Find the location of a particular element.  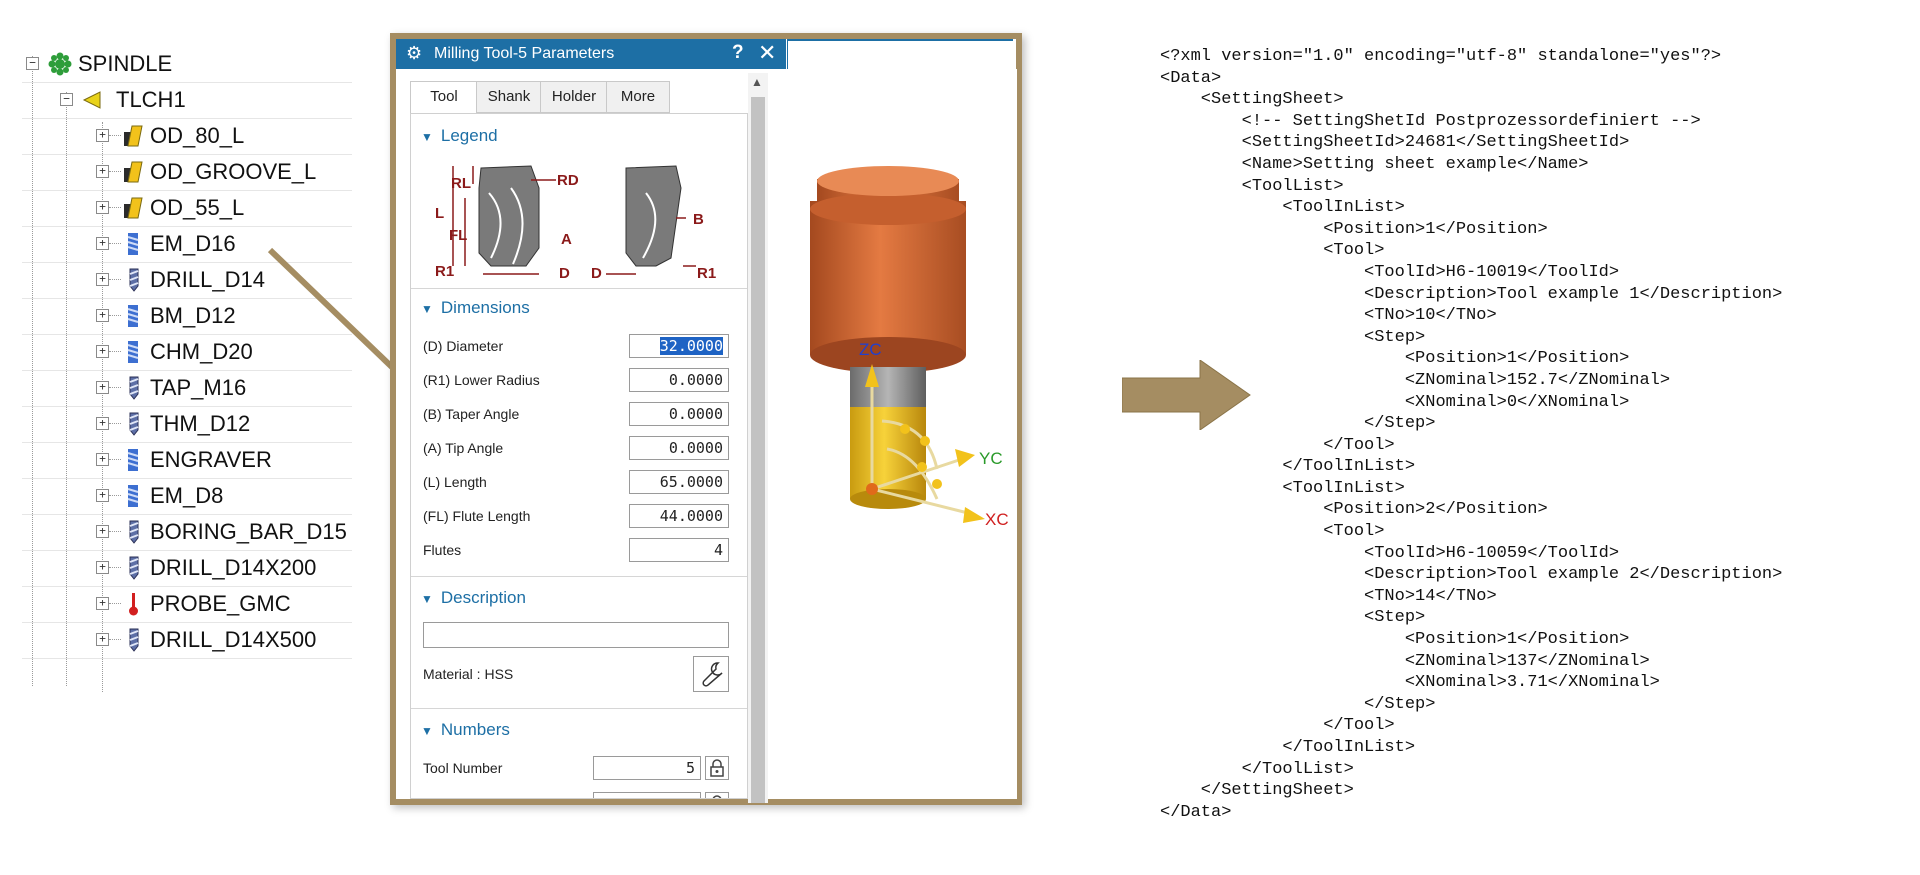

tab-more: More is located at coordinates (638, 97).